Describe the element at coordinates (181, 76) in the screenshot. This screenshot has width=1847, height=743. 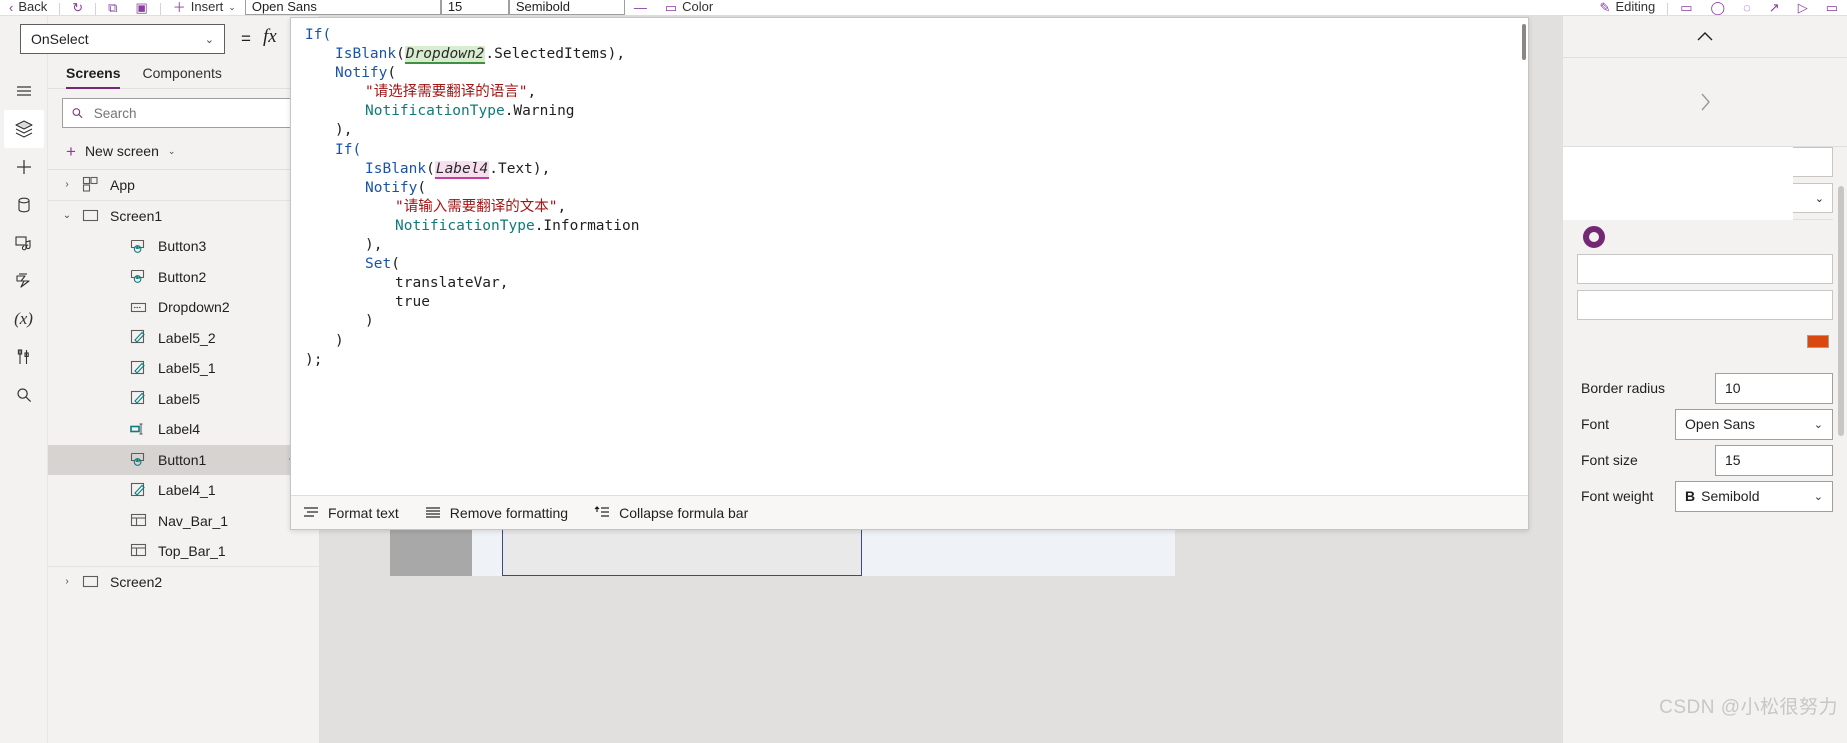
I see `tab-components: Components` at that location.